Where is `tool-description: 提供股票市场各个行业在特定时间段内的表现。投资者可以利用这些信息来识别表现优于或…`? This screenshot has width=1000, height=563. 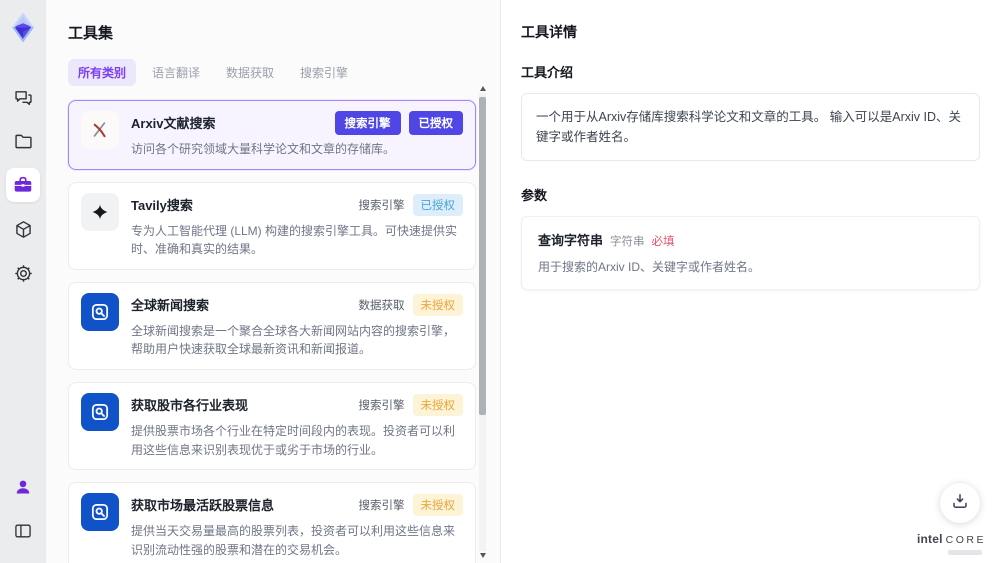 tool-description: 提供股票市场各个行业在特定时间段内的表现。投资者可以利用这些信息来识别表现优于或… is located at coordinates (293, 440).